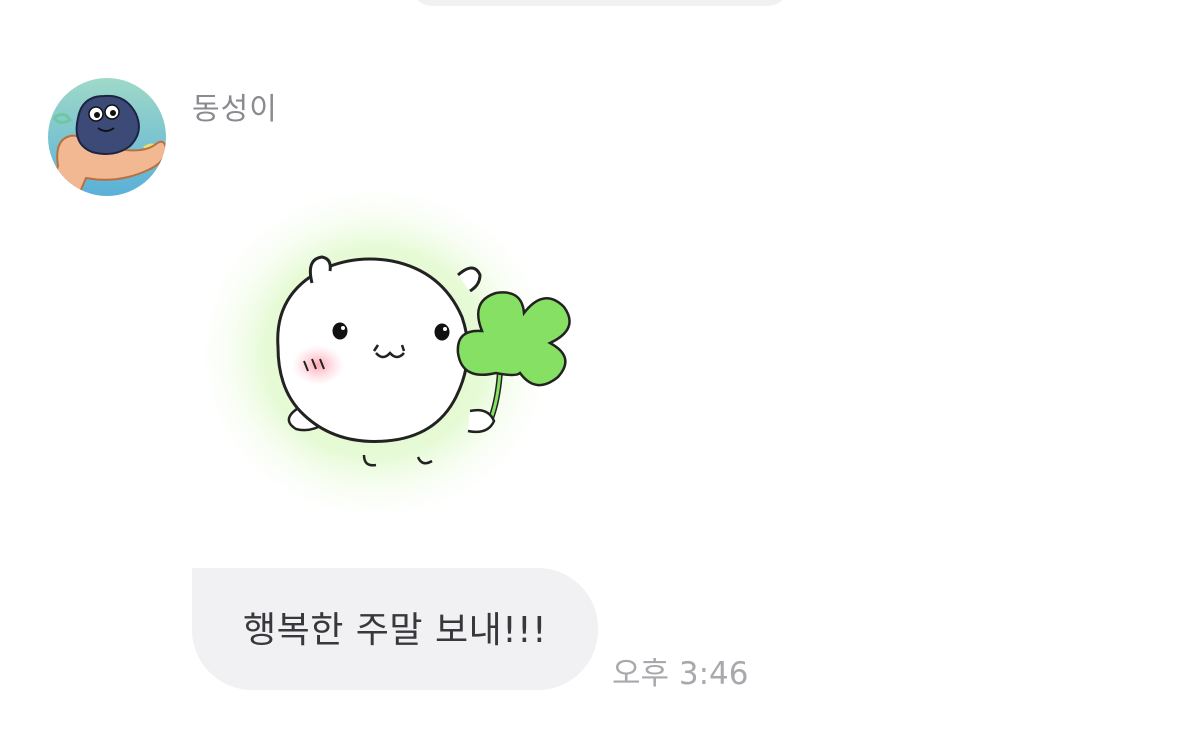  I want to click on sender-name: 동성이, so click(235, 109).